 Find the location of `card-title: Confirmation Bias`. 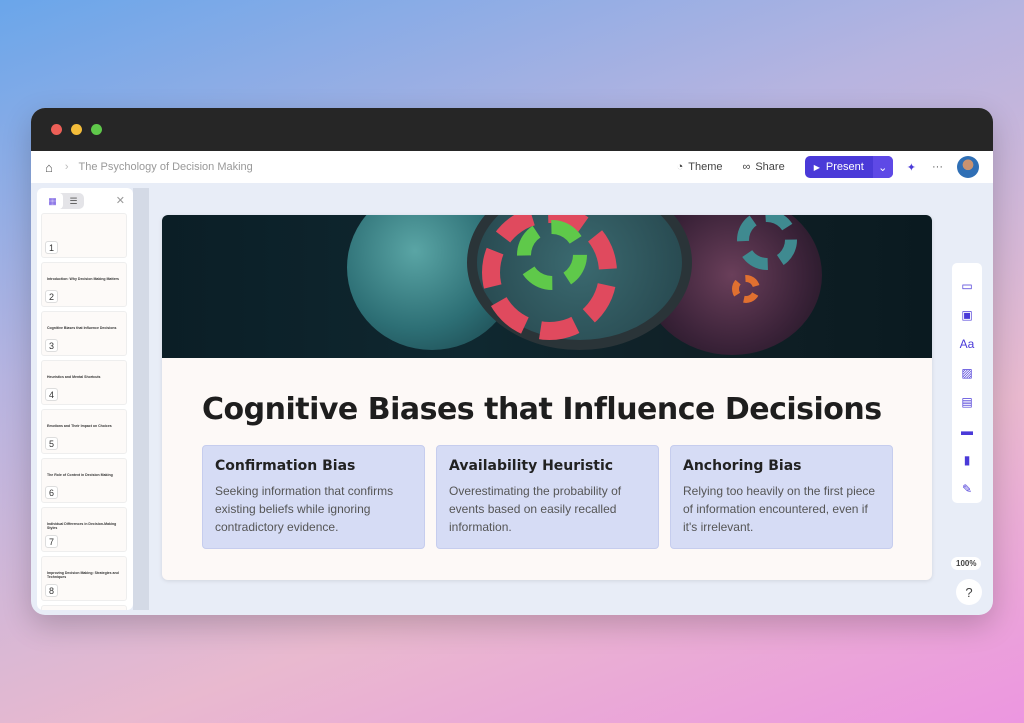

card-title: Confirmation Bias is located at coordinates (285, 466).